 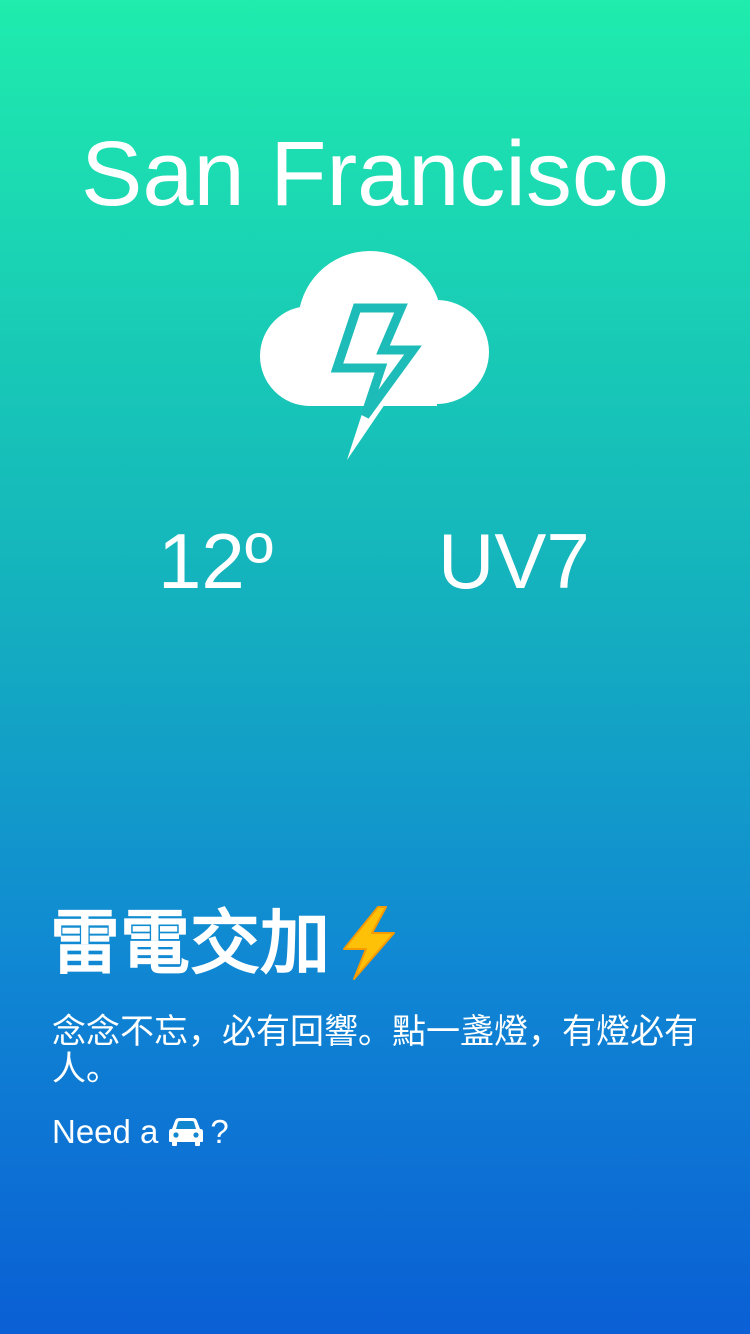 What do you see at coordinates (190, 943) in the screenshot?
I see `condition-title: 雷電交加` at bounding box center [190, 943].